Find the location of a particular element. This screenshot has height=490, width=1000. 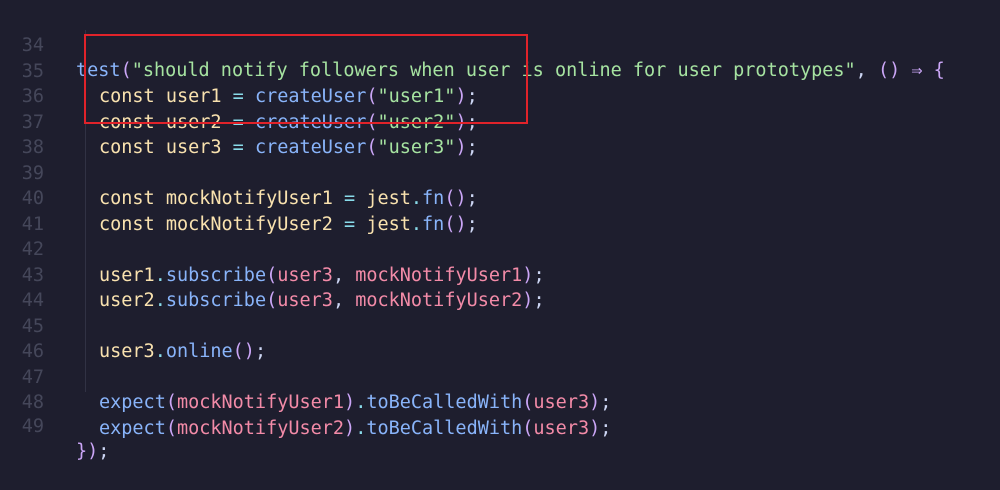

token-brace: } is located at coordinates (82, 451).